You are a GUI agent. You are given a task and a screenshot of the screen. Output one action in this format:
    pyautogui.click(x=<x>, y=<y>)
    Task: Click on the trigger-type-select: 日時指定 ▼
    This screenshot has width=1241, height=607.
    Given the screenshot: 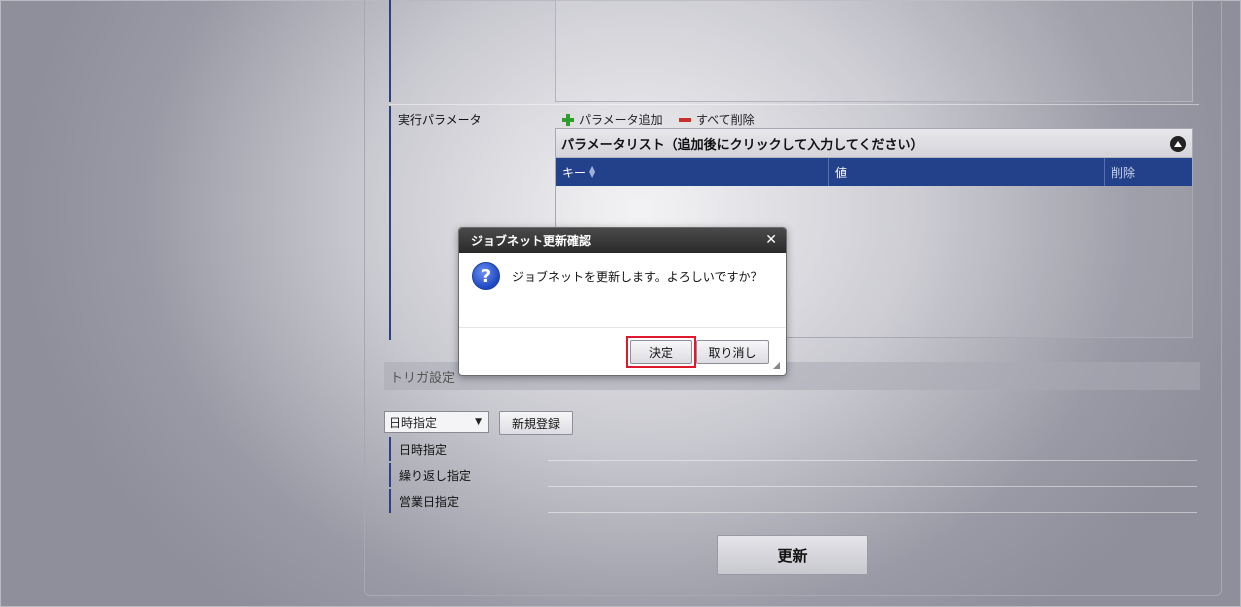 What is the action you would take?
    pyautogui.click(x=436, y=422)
    